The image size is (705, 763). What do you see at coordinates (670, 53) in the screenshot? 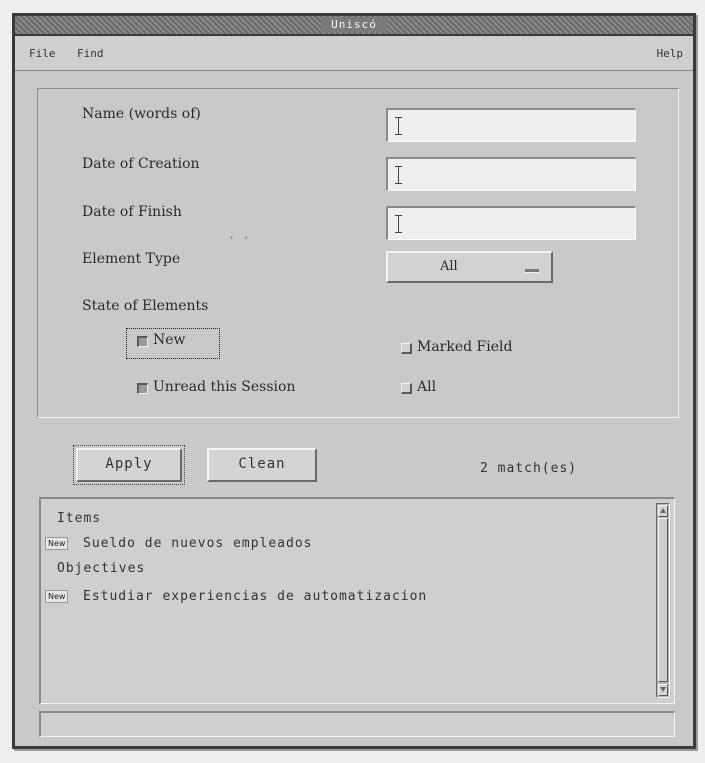
I see `menu-help: Help` at bounding box center [670, 53].